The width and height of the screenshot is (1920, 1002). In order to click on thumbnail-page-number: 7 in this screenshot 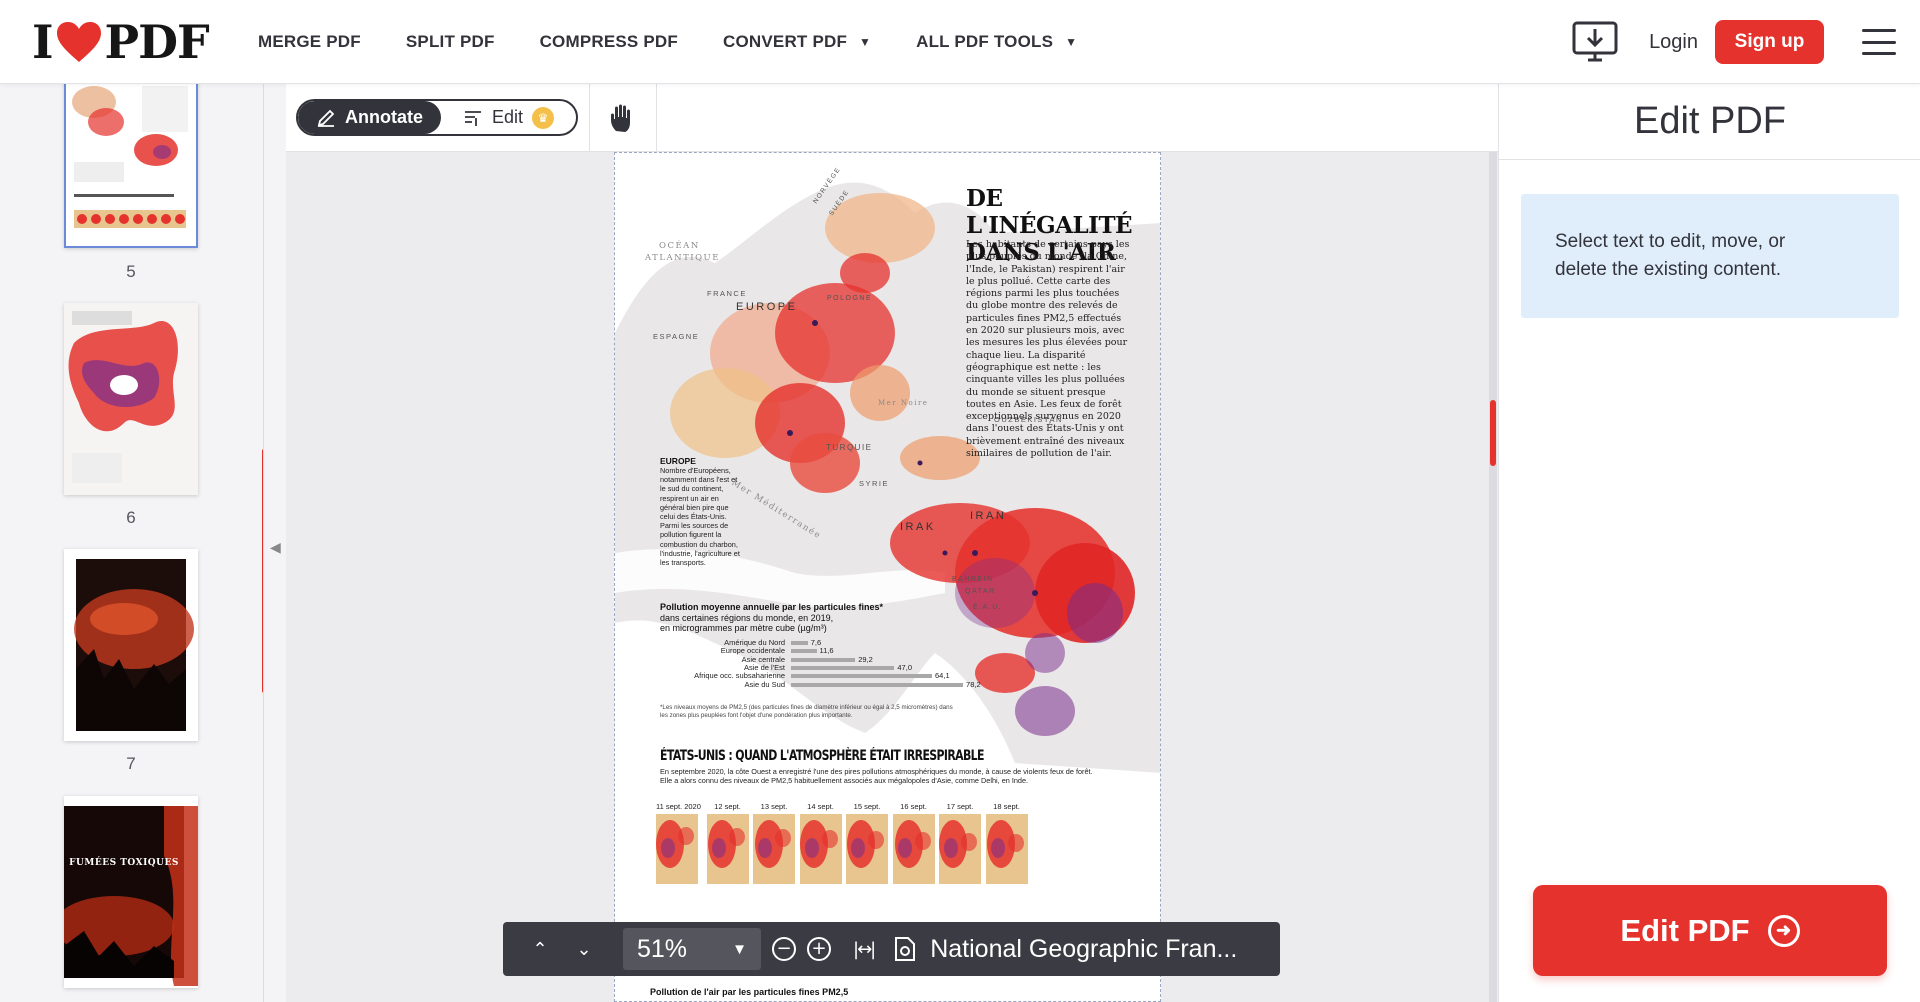, I will do `click(131, 763)`.